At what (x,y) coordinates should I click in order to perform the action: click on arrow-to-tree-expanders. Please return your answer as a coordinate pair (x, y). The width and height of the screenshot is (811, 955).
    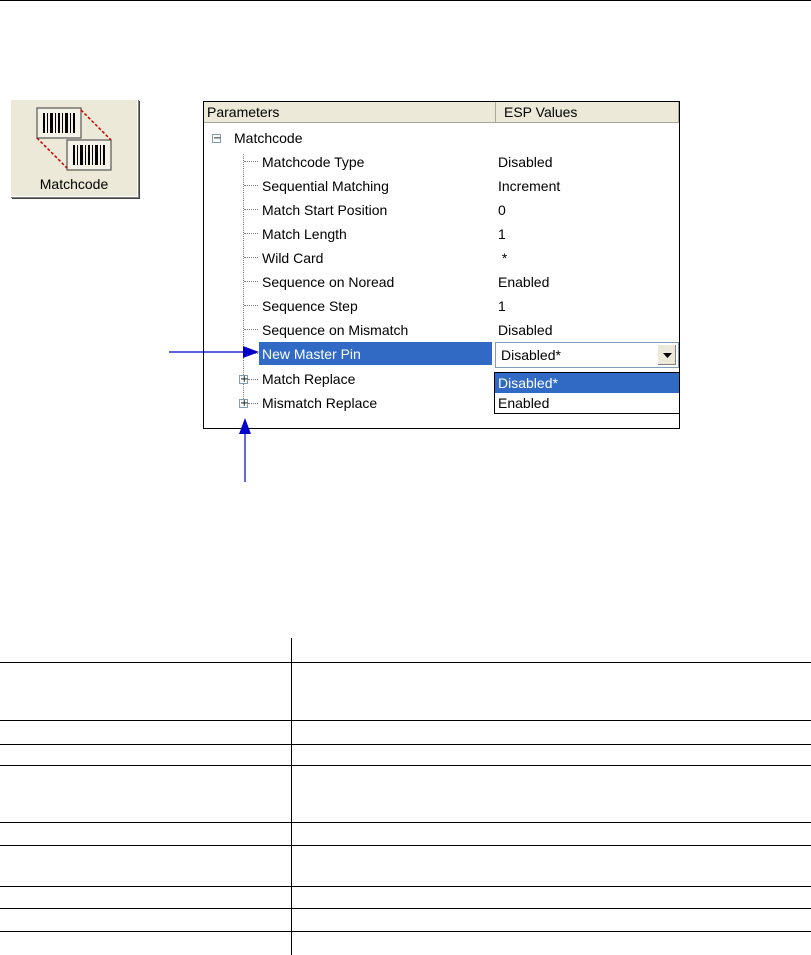
    Looking at the image, I should click on (245, 450).